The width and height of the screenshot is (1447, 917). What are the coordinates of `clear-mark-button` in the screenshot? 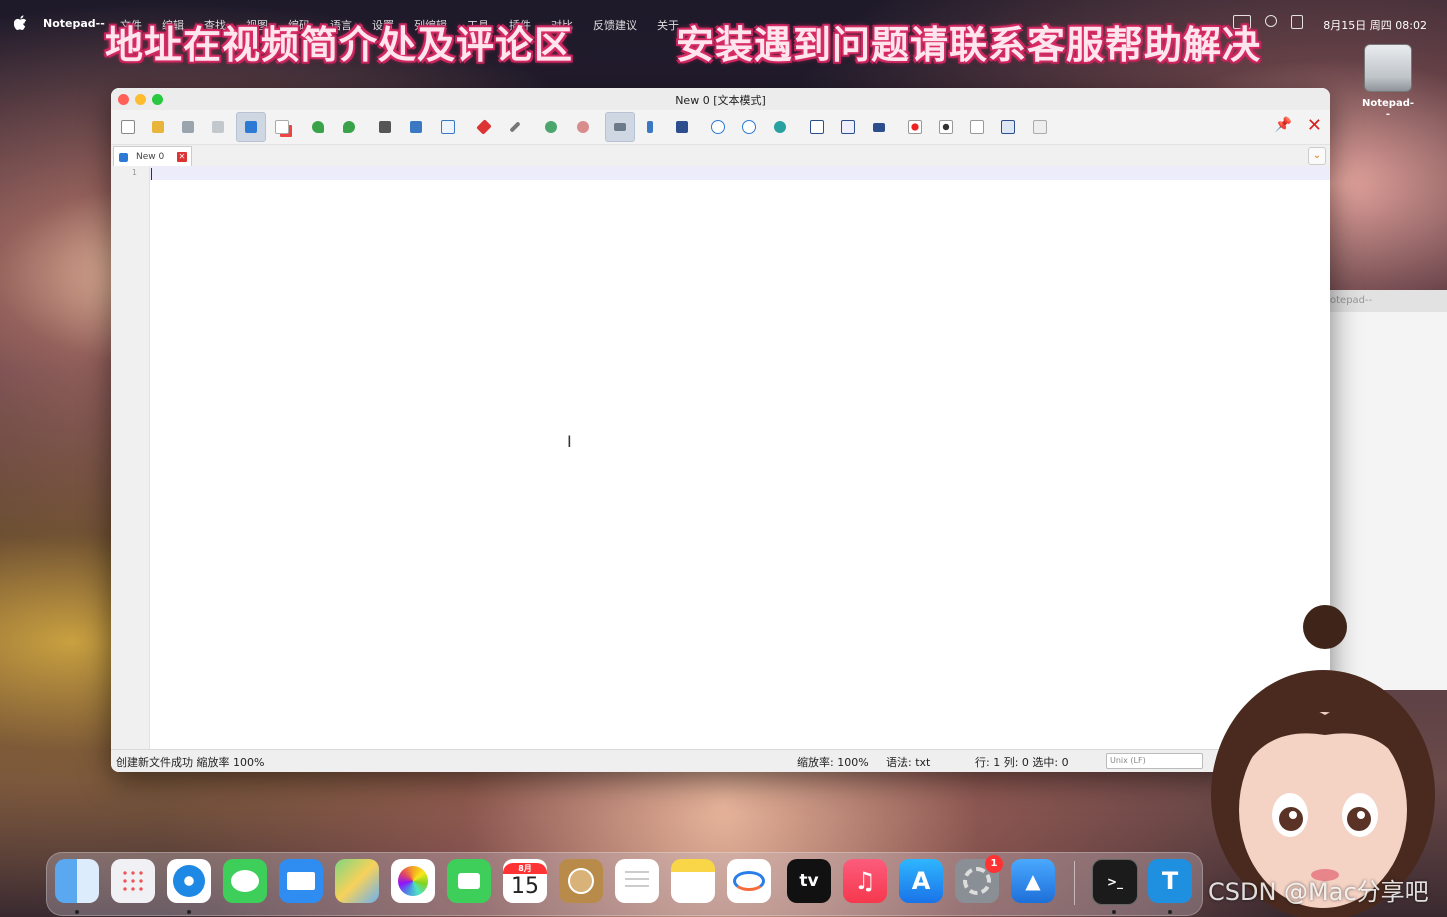 It's located at (515, 127).